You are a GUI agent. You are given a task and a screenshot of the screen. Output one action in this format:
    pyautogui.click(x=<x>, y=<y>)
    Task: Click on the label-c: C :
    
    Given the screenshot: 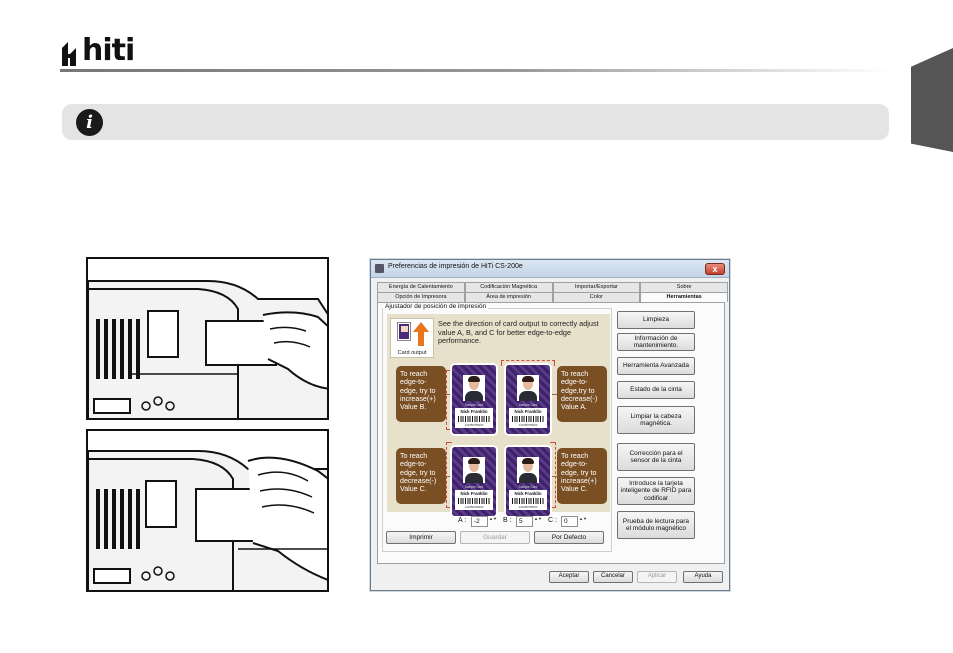 What is the action you would take?
    pyautogui.click(x=552, y=520)
    